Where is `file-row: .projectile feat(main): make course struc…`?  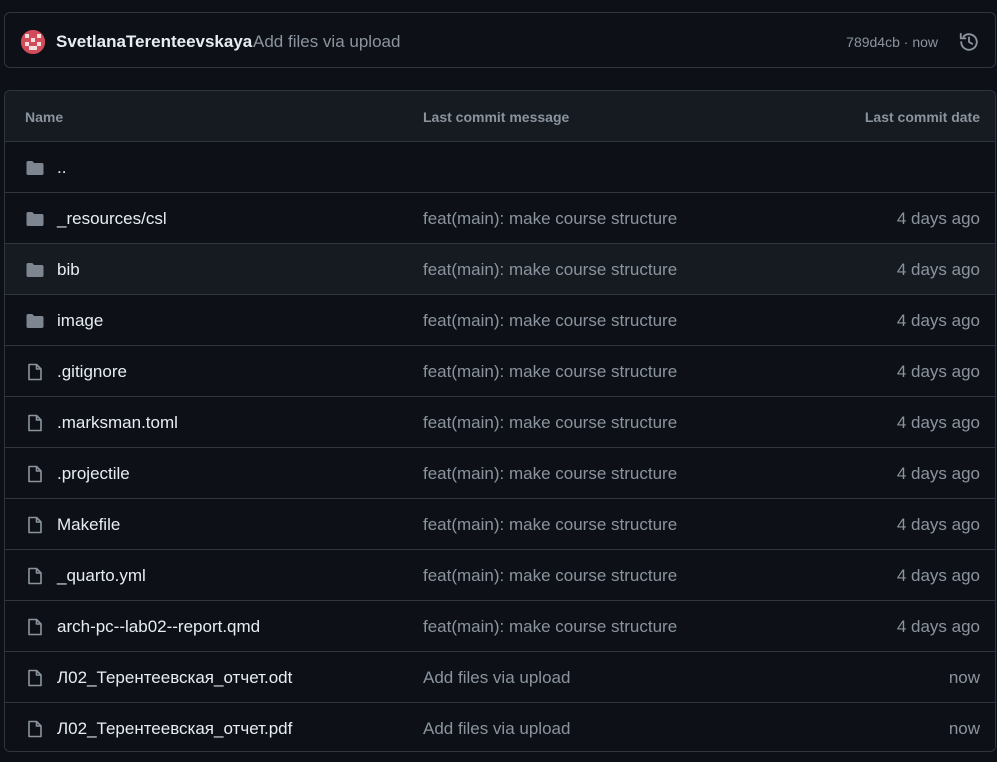
file-row: .projectile feat(main): make course struc… is located at coordinates (500, 473).